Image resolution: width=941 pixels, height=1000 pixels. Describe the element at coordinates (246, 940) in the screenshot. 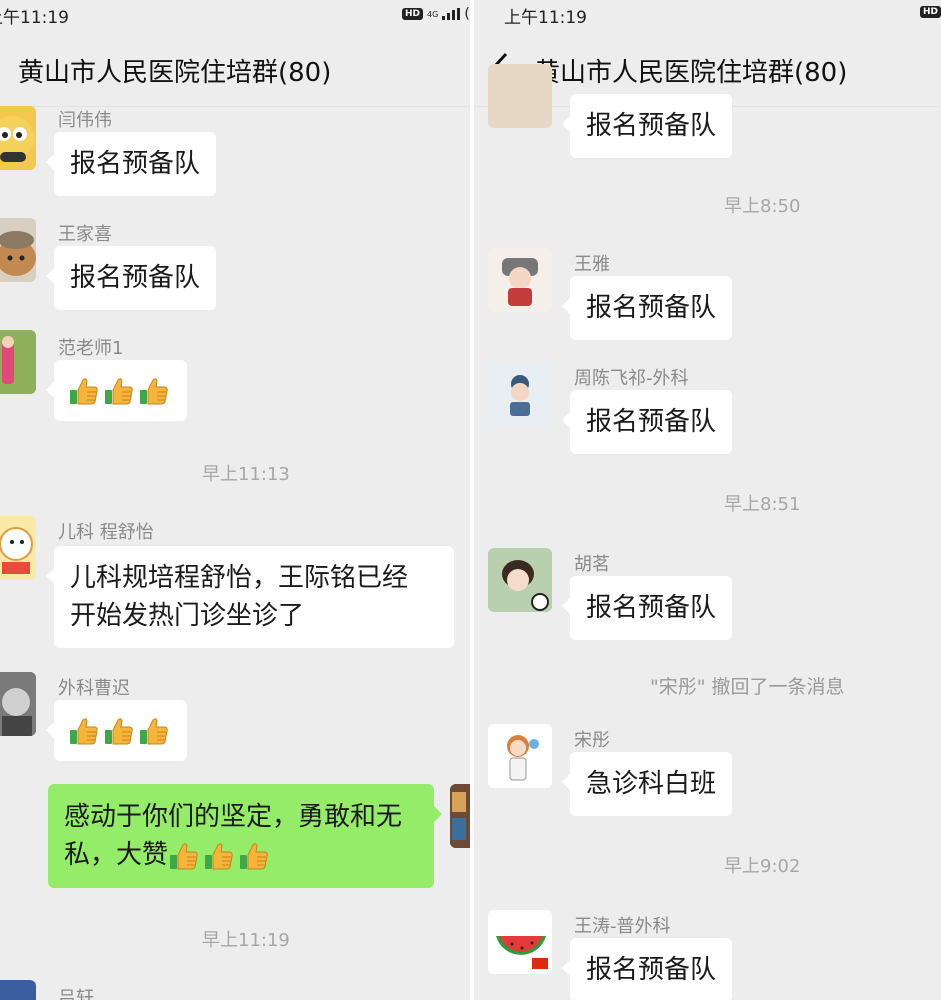

I see `timestamp: 早上11:19` at that location.